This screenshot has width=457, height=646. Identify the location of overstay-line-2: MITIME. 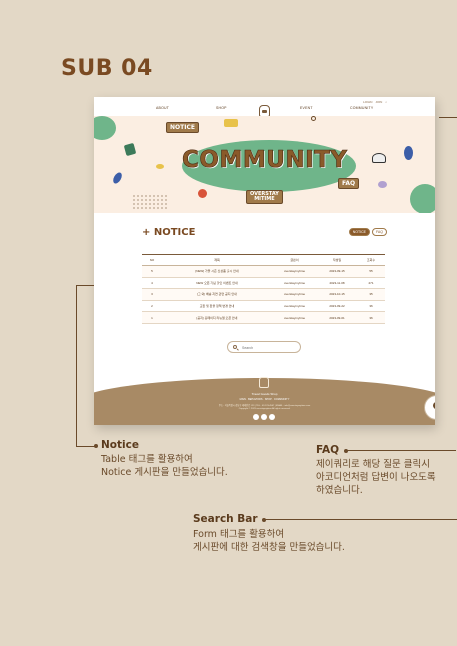
(264, 199).